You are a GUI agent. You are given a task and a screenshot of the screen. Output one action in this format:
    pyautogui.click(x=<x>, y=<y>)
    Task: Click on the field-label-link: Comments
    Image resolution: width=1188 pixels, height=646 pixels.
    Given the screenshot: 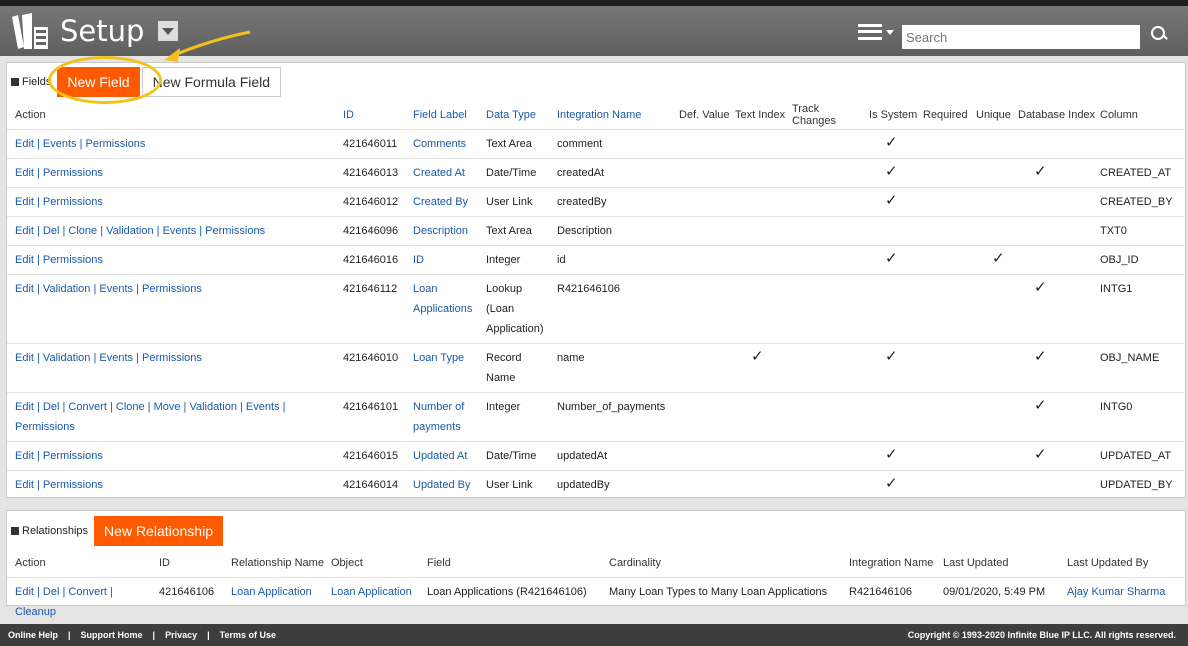 What is the action you would take?
    pyautogui.click(x=447, y=143)
    